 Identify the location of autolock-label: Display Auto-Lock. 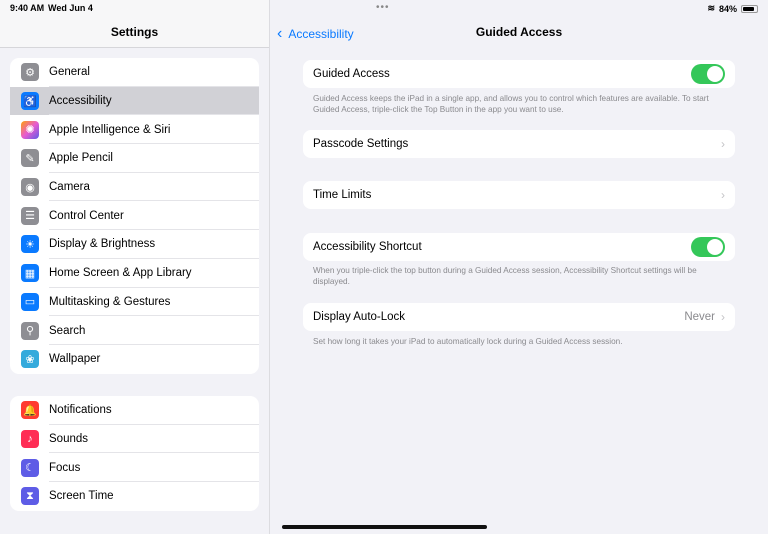
(359, 317).